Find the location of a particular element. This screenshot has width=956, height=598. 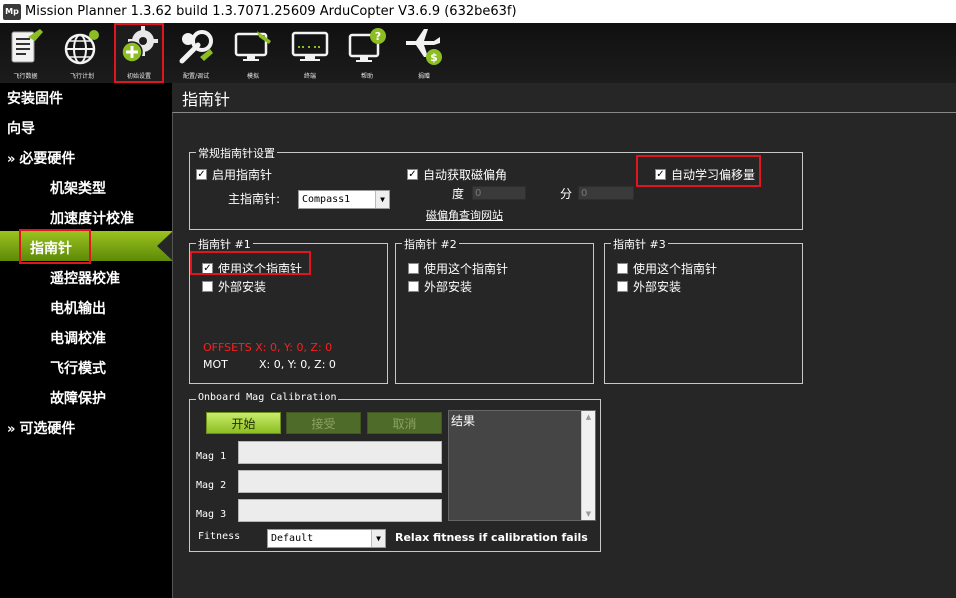

app-logo-icon: Mp is located at coordinates (12, 11).